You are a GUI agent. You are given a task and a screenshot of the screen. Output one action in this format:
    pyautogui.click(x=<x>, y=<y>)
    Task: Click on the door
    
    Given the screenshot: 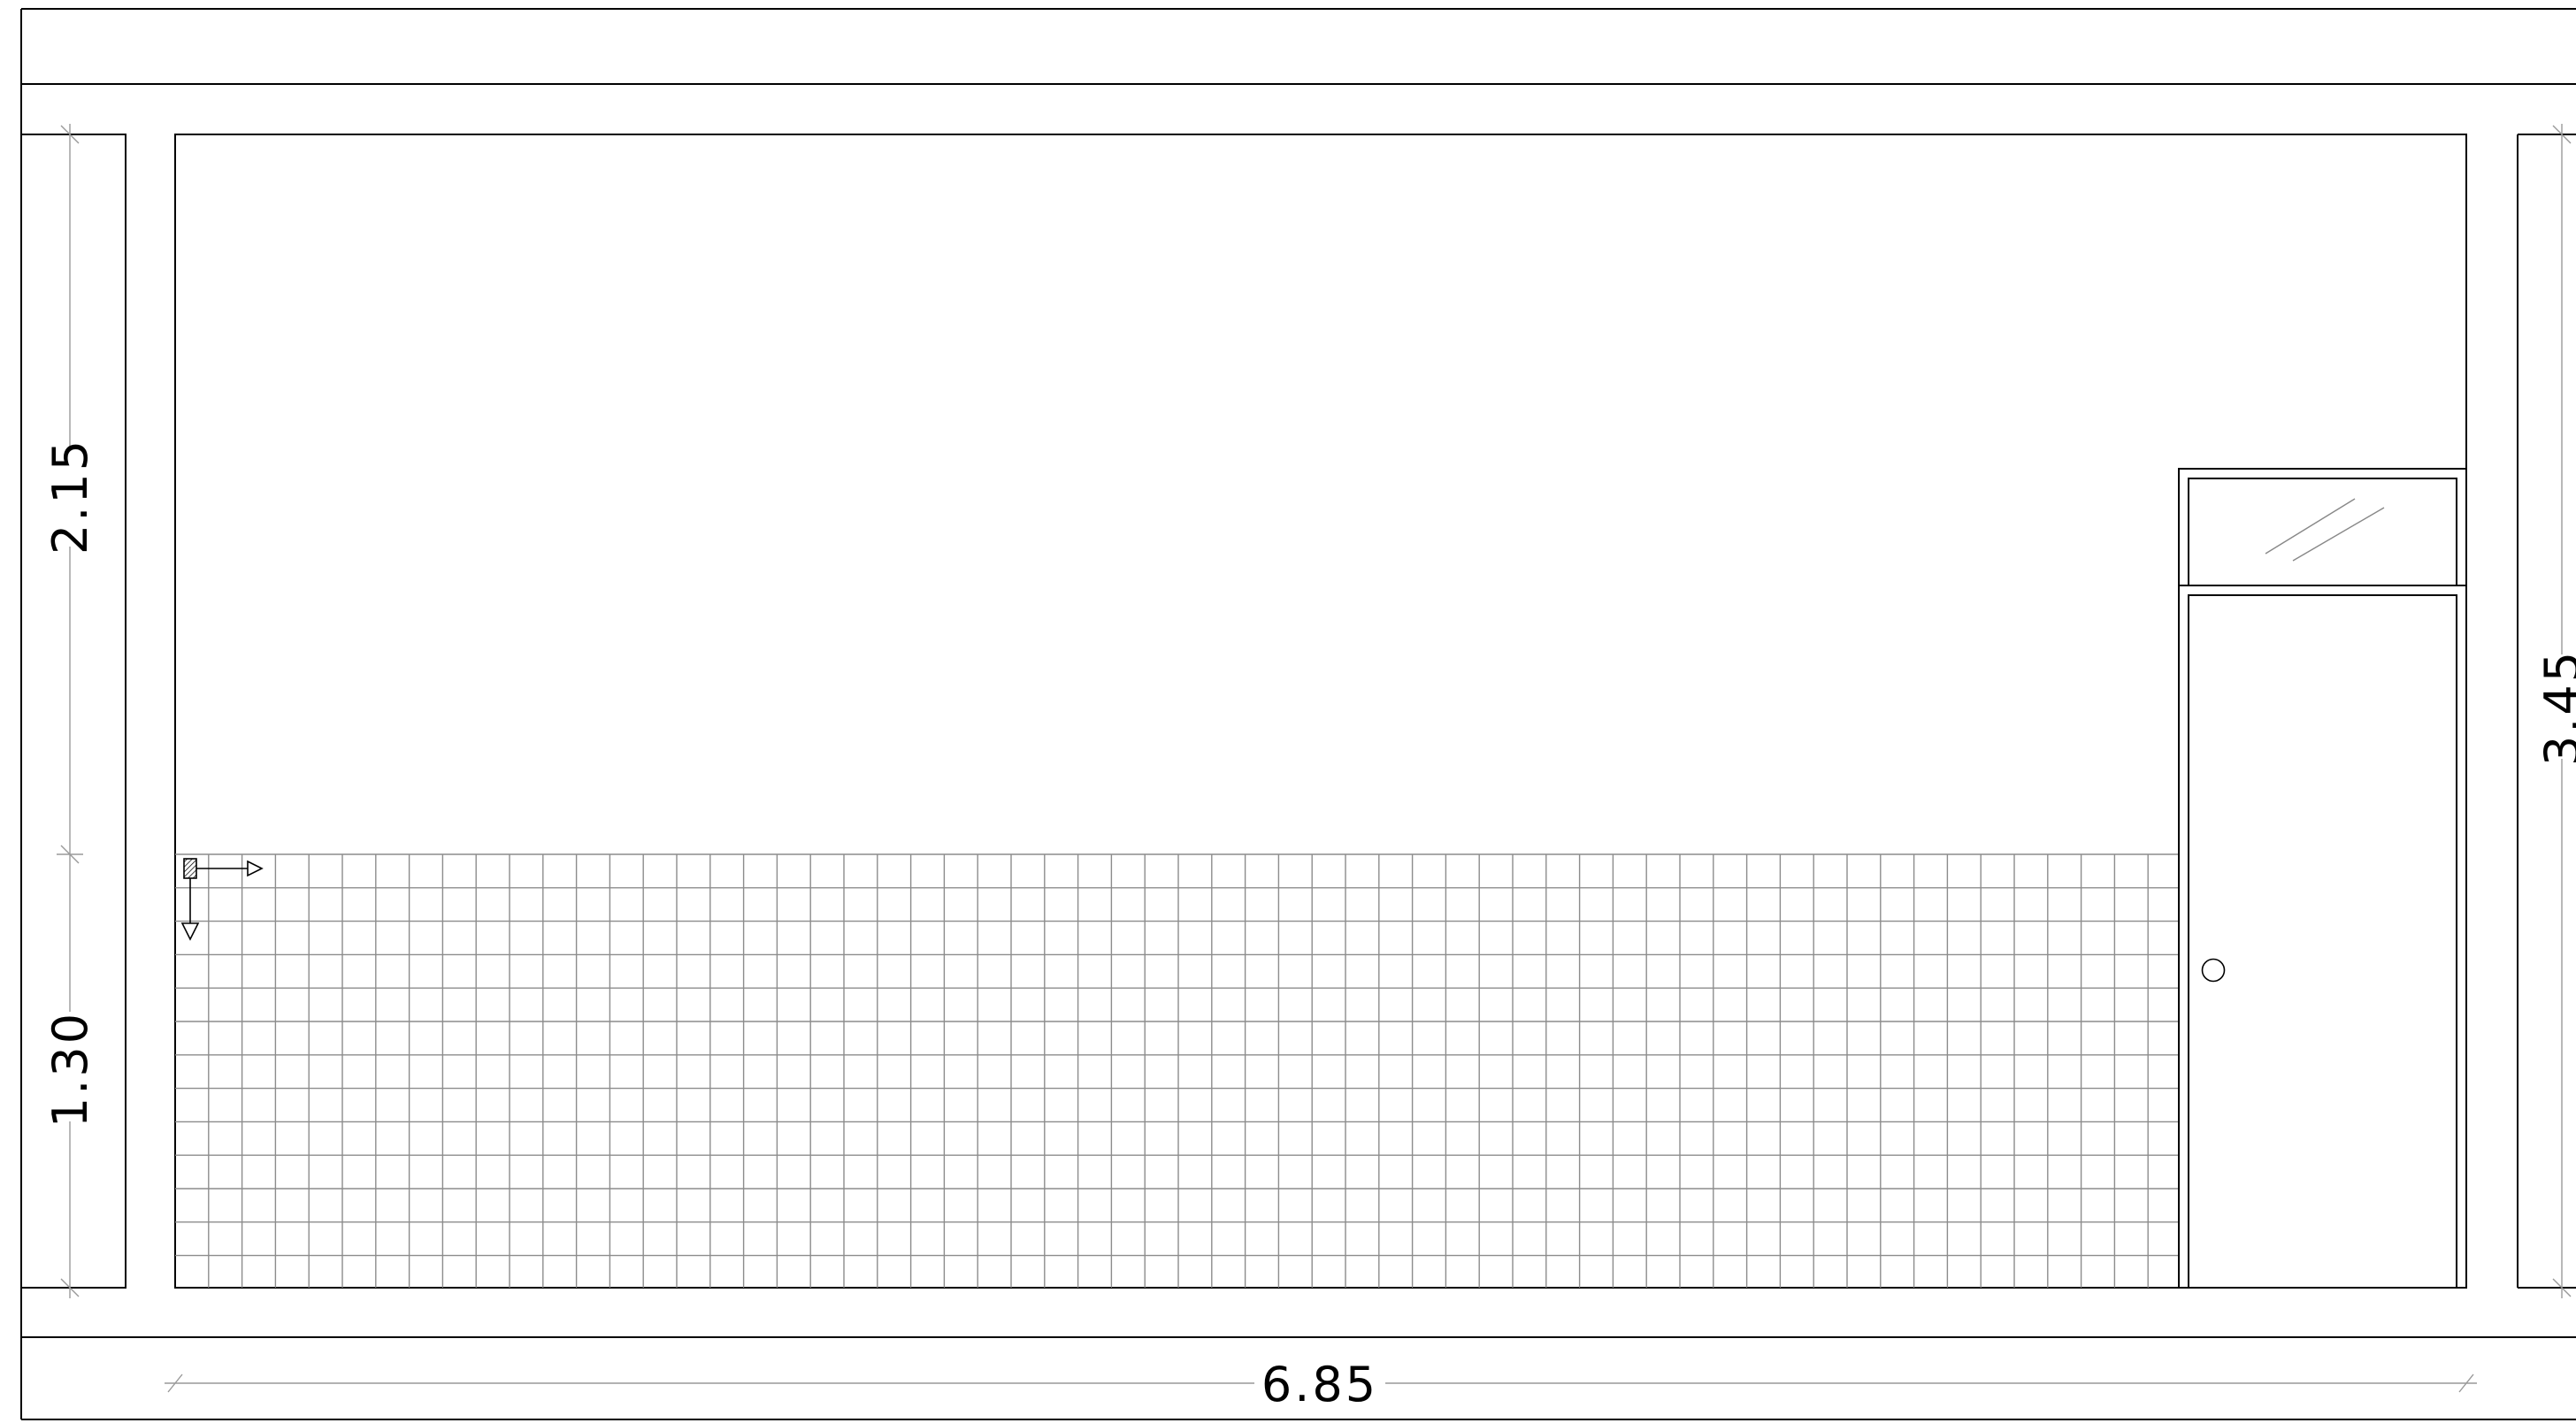 What is the action you would take?
    pyautogui.click(x=2322, y=878)
    